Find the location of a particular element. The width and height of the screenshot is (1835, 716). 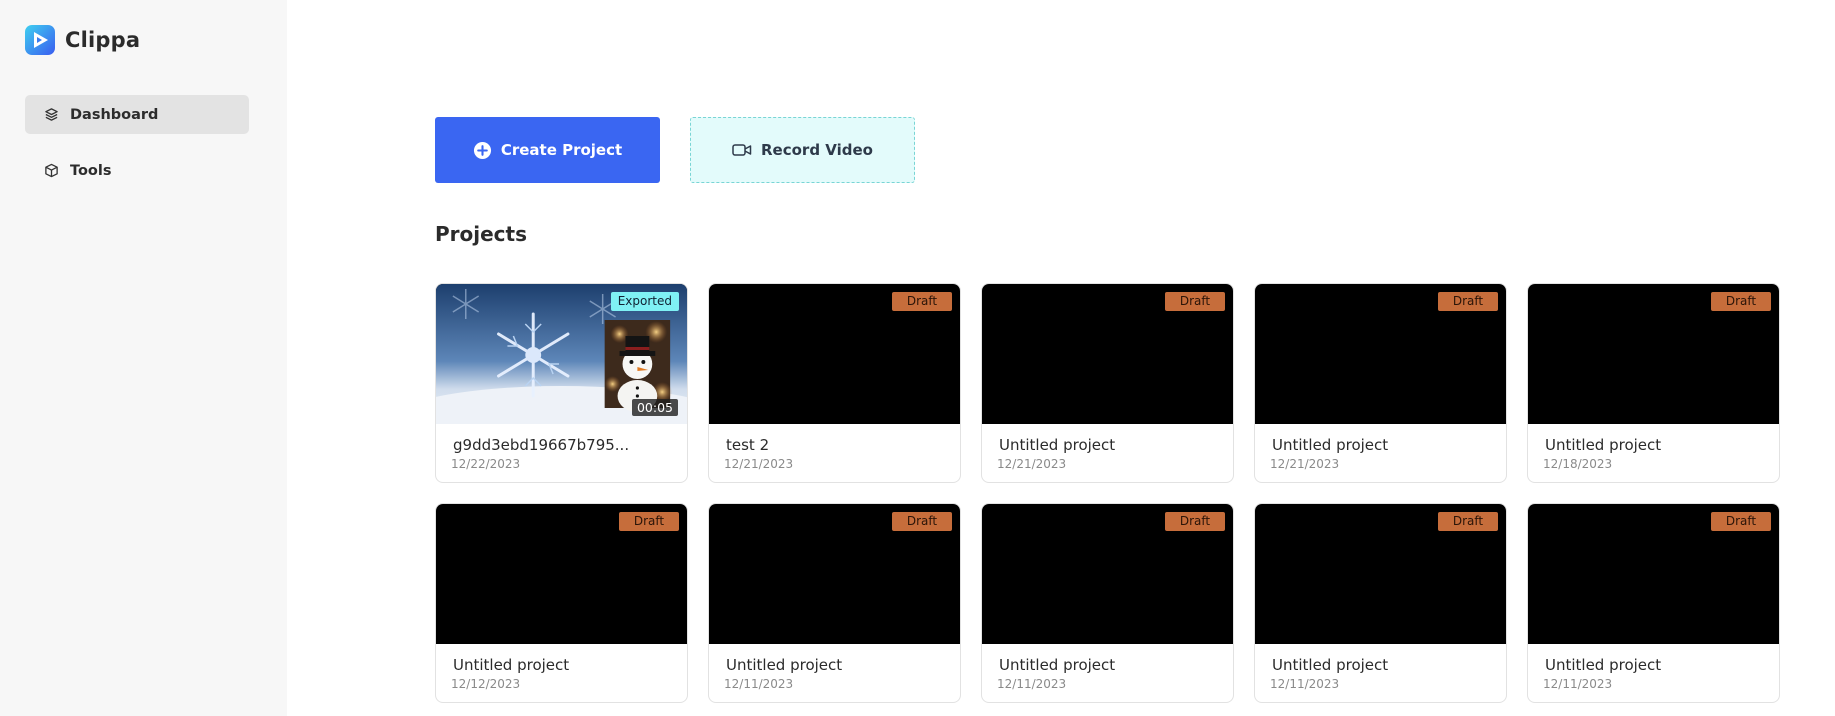

project-date: 12/12/2023 is located at coordinates (486, 684).